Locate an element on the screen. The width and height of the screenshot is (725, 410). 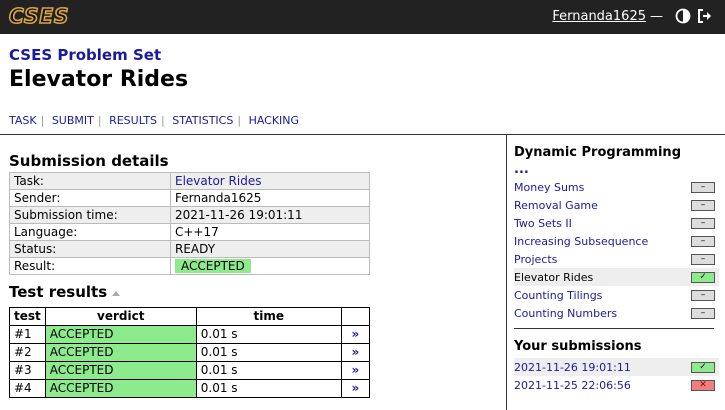
task-value: Elevator Rides is located at coordinates (270, 181).